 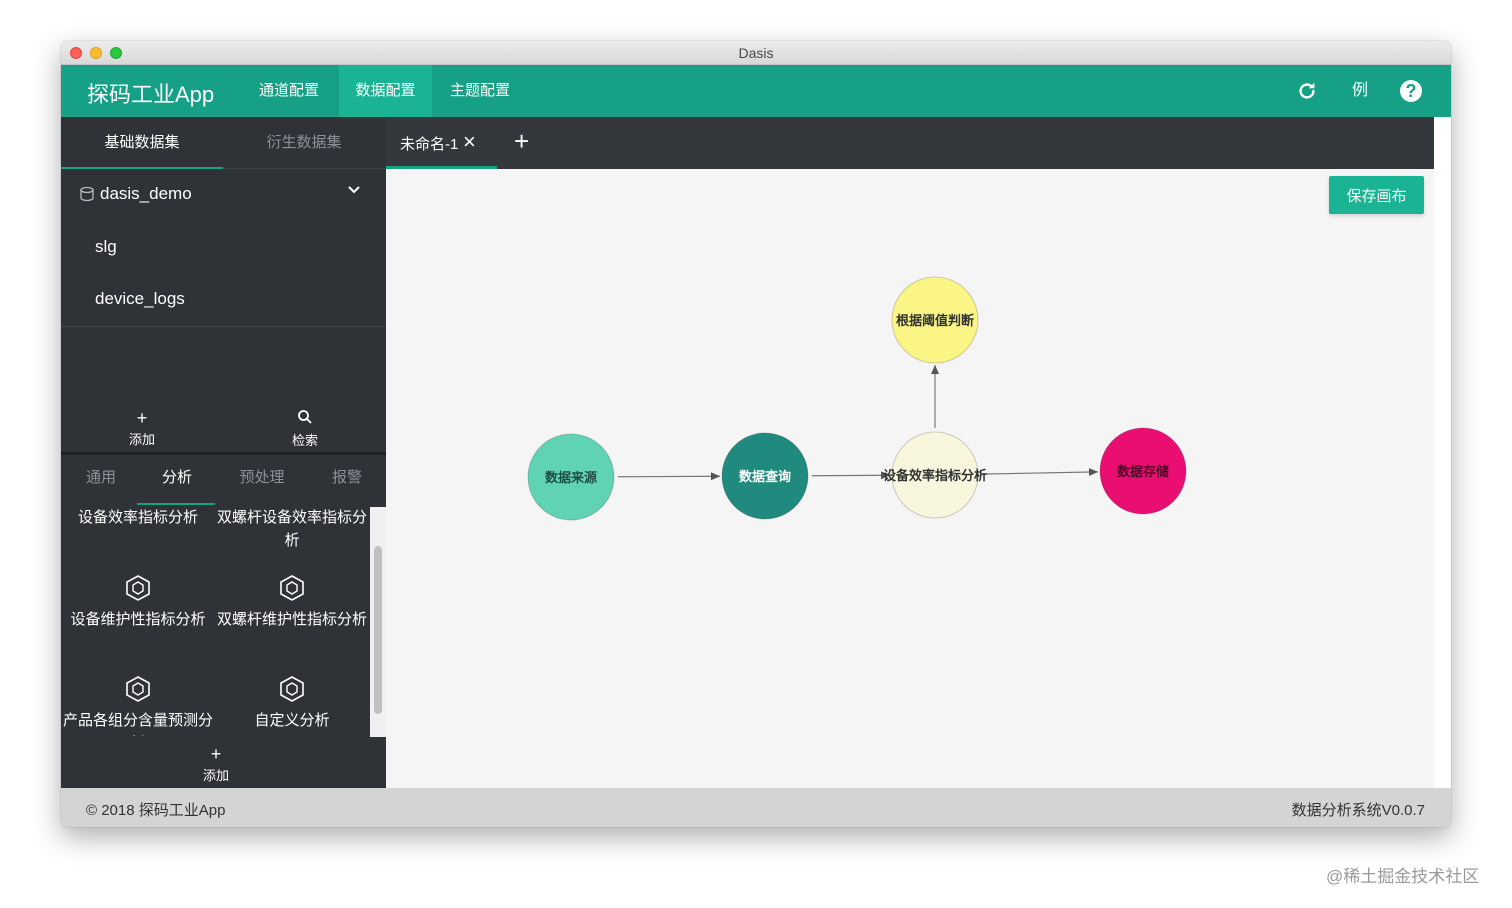 I want to click on component-device-maintenance: 设备维护性指标分析, so click(x=138, y=602).